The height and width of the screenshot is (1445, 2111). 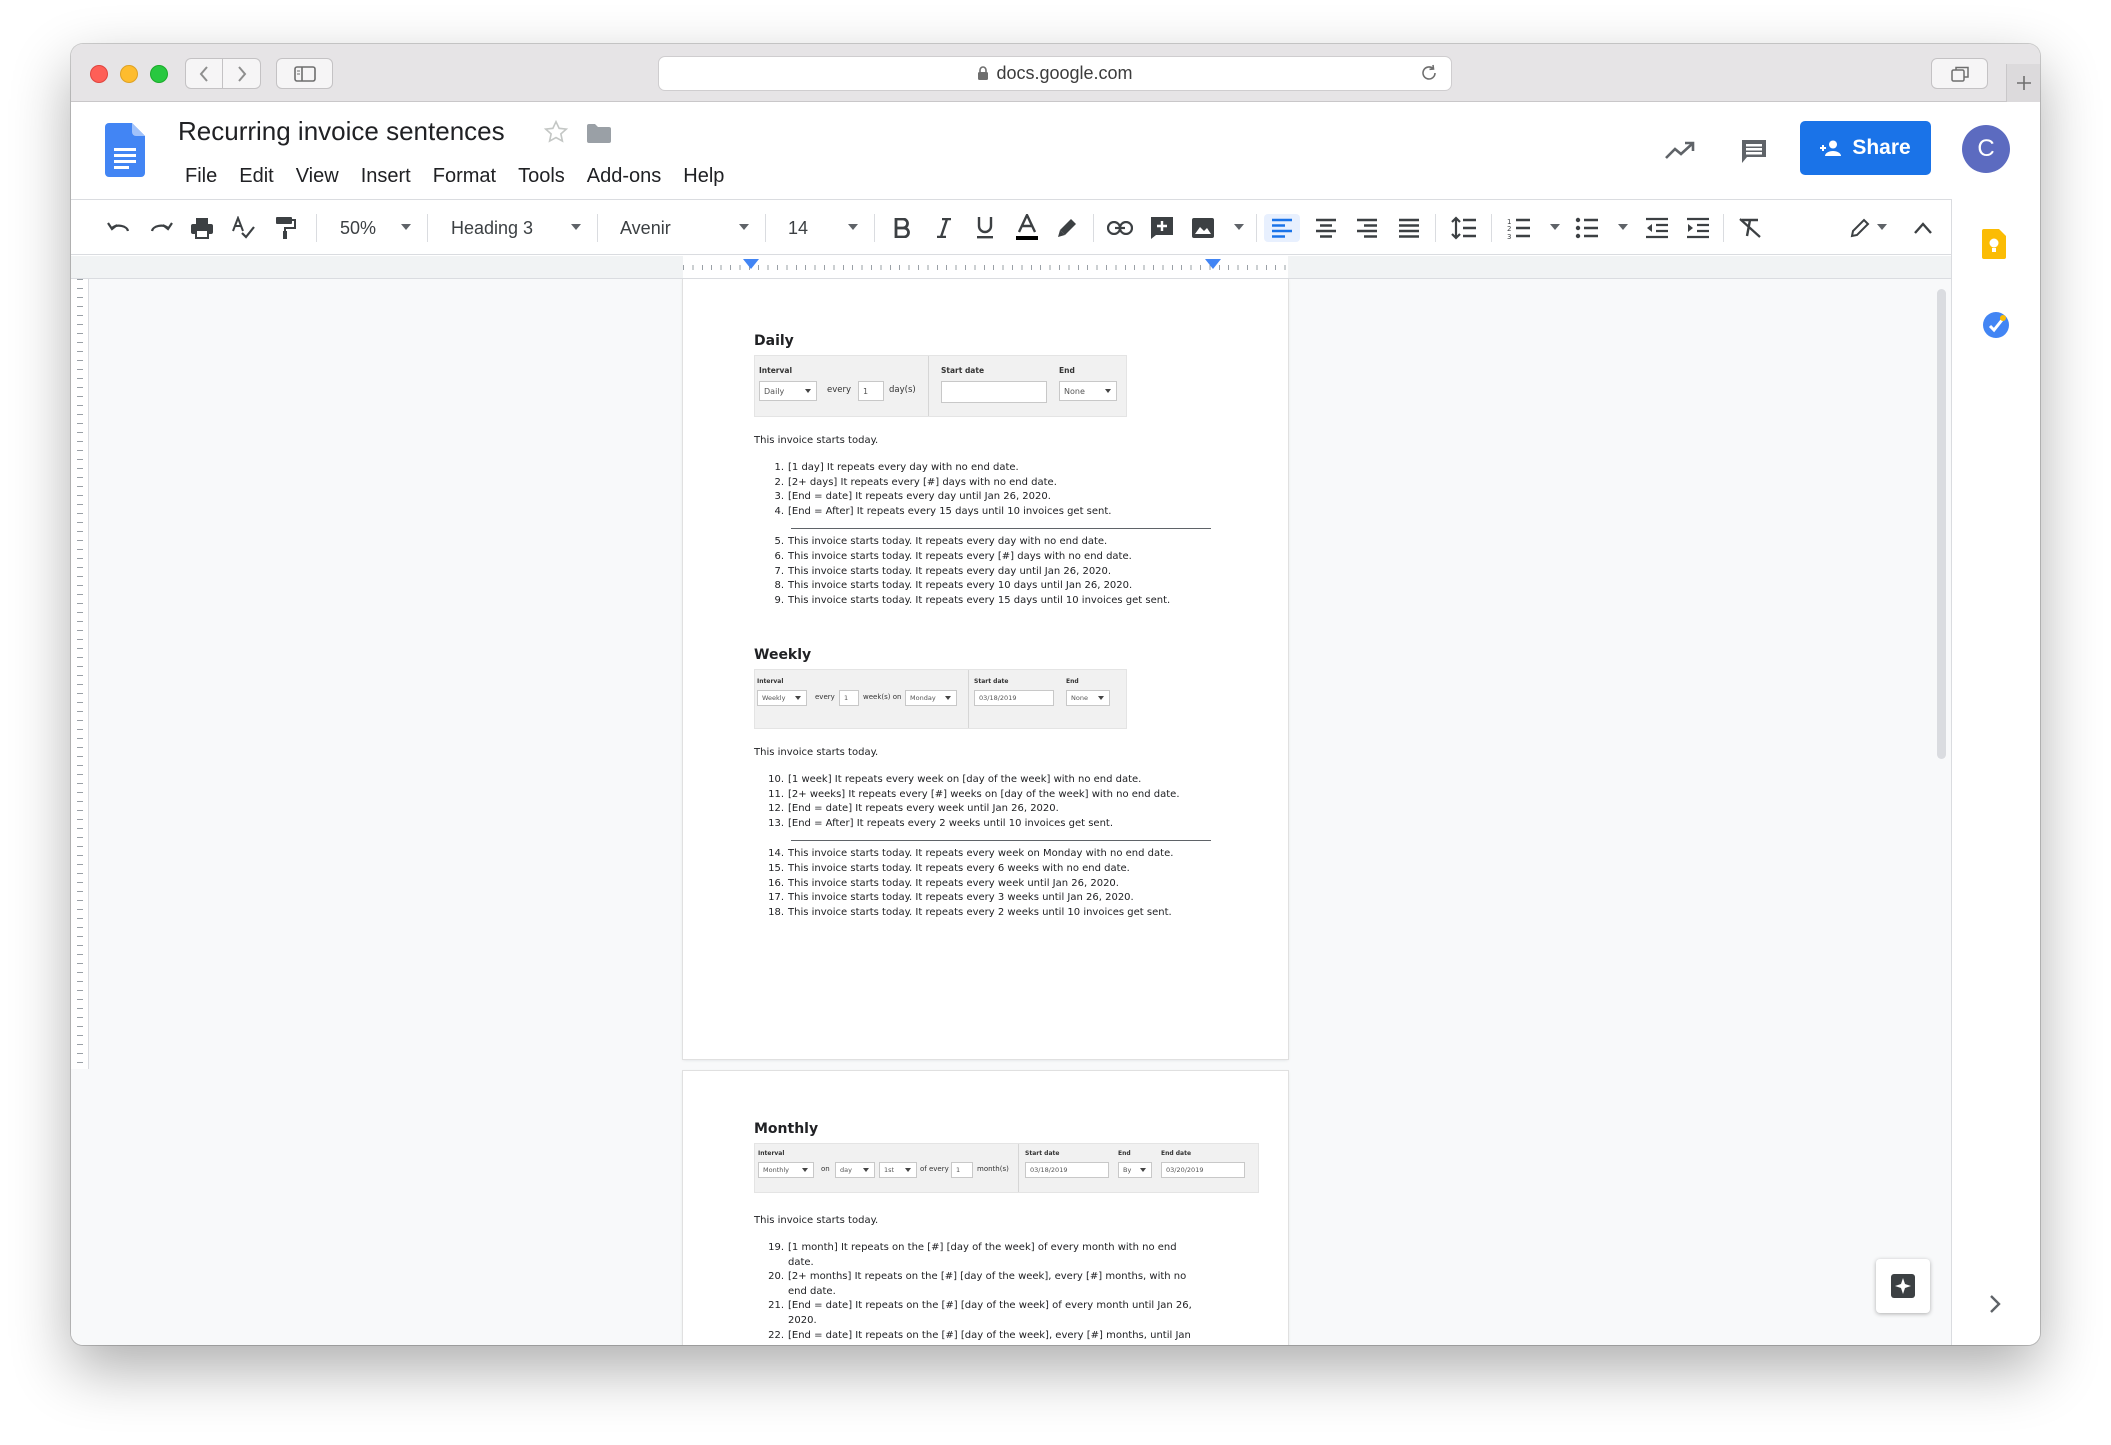 I want to click on font-select: Avenir, so click(x=680, y=228).